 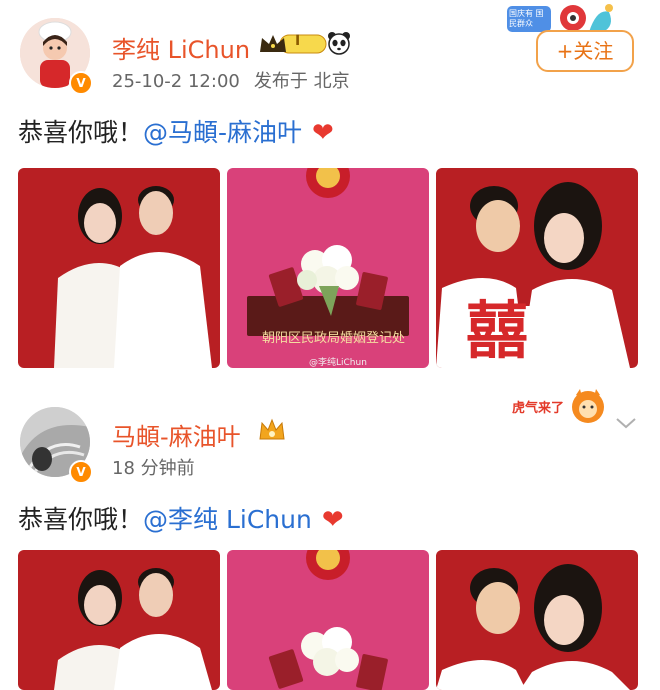 I want to click on sticker-text: 虎气来了, so click(x=538, y=408).